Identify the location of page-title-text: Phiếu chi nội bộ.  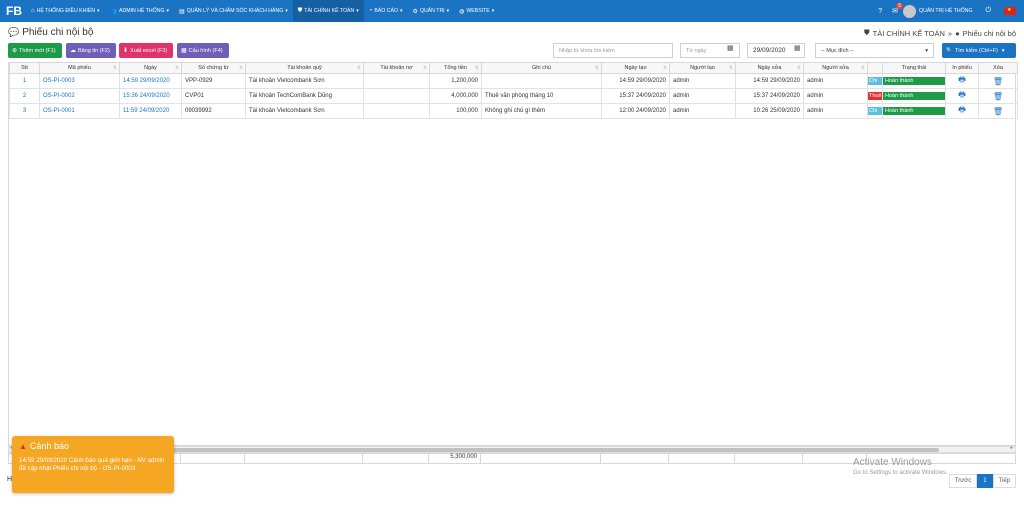
(58, 32).